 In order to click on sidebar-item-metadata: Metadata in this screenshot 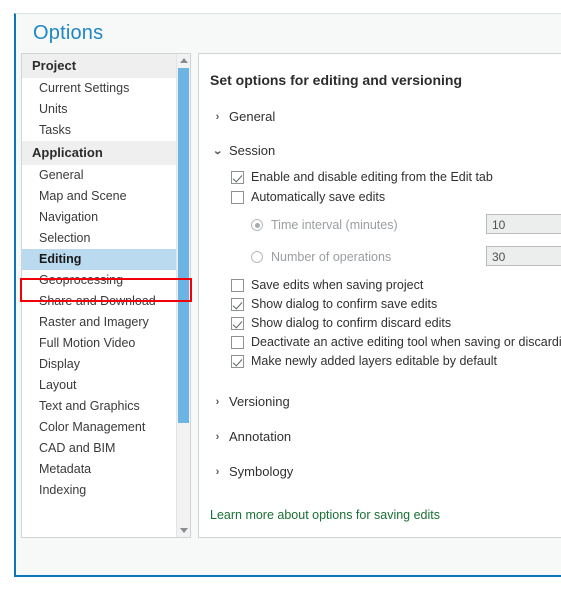, I will do `click(106, 469)`.